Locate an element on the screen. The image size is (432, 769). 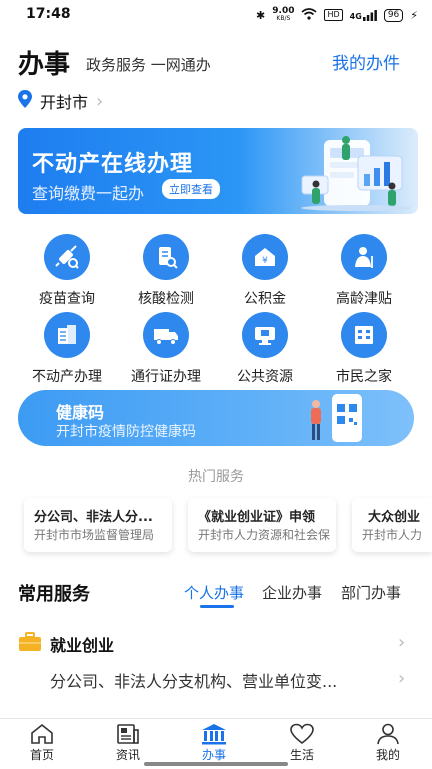
my-tasks-link: 我的办件 is located at coordinates (366, 61).